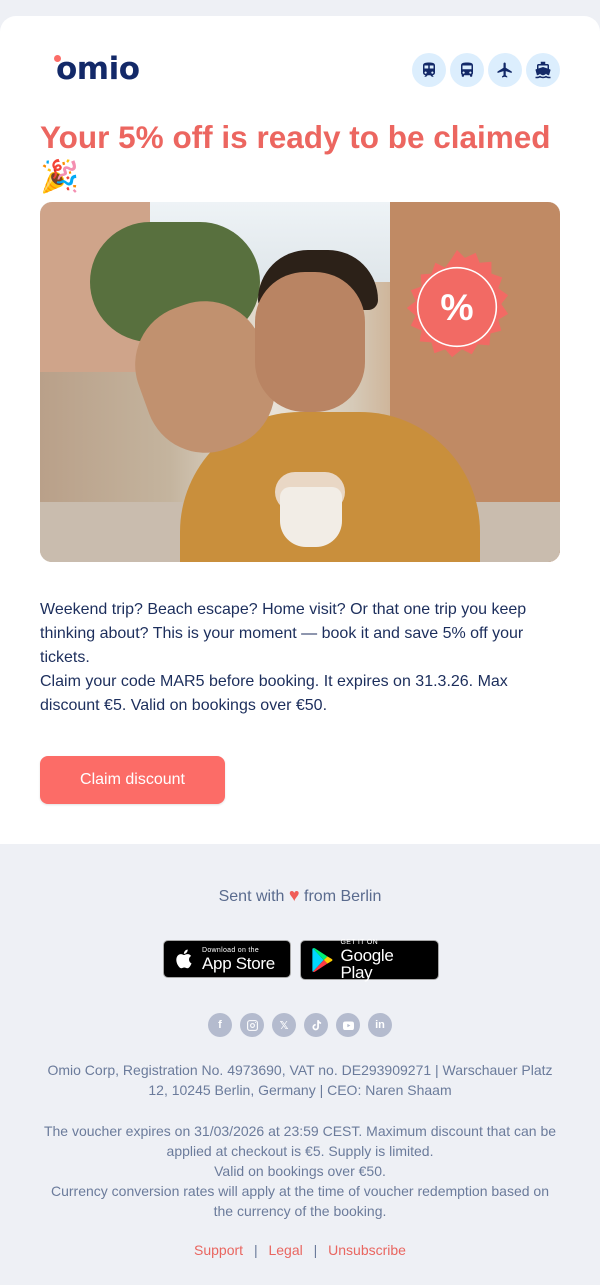 The image size is (600, 1285). I want to click on unsubscribe-link: Unsubscribe, so click(367, 1250).